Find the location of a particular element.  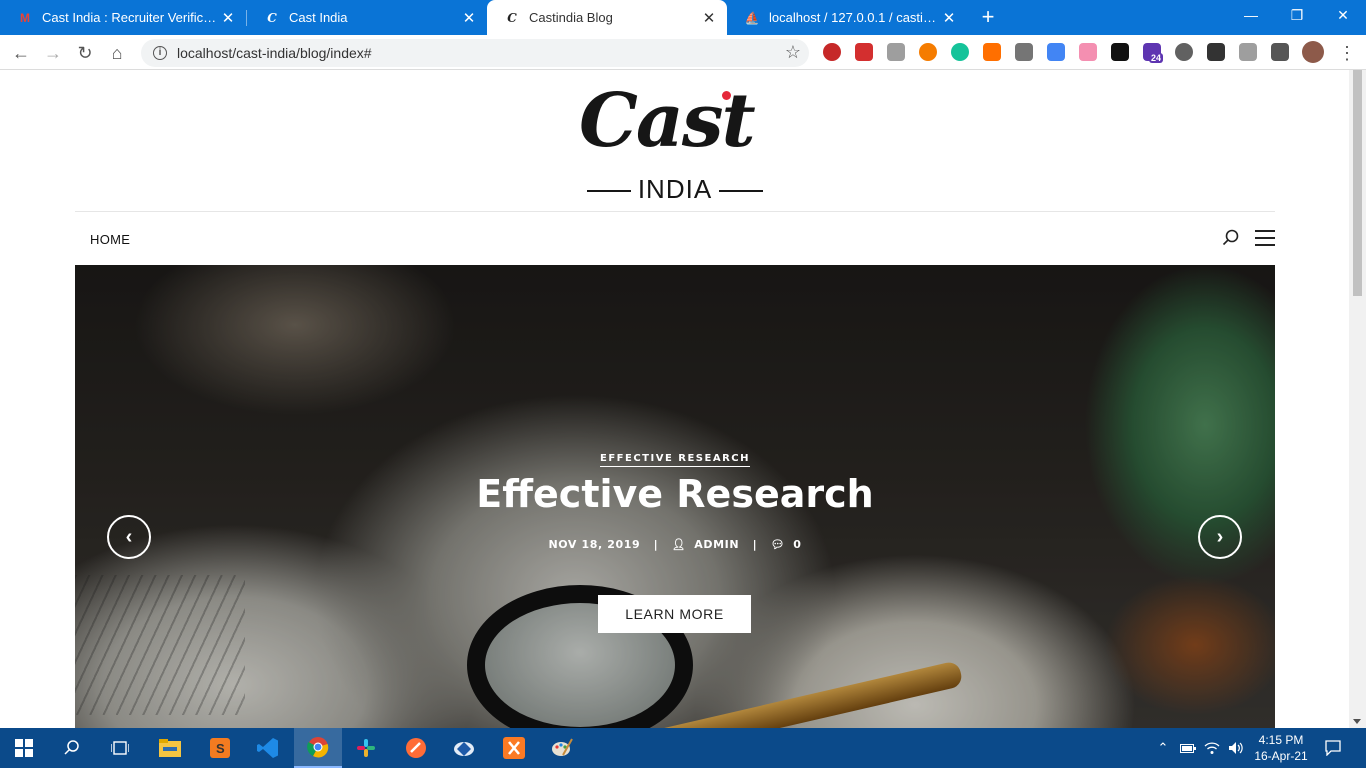

phpmyadmin-icon: ⛵ is located at coordinates (752, 17).